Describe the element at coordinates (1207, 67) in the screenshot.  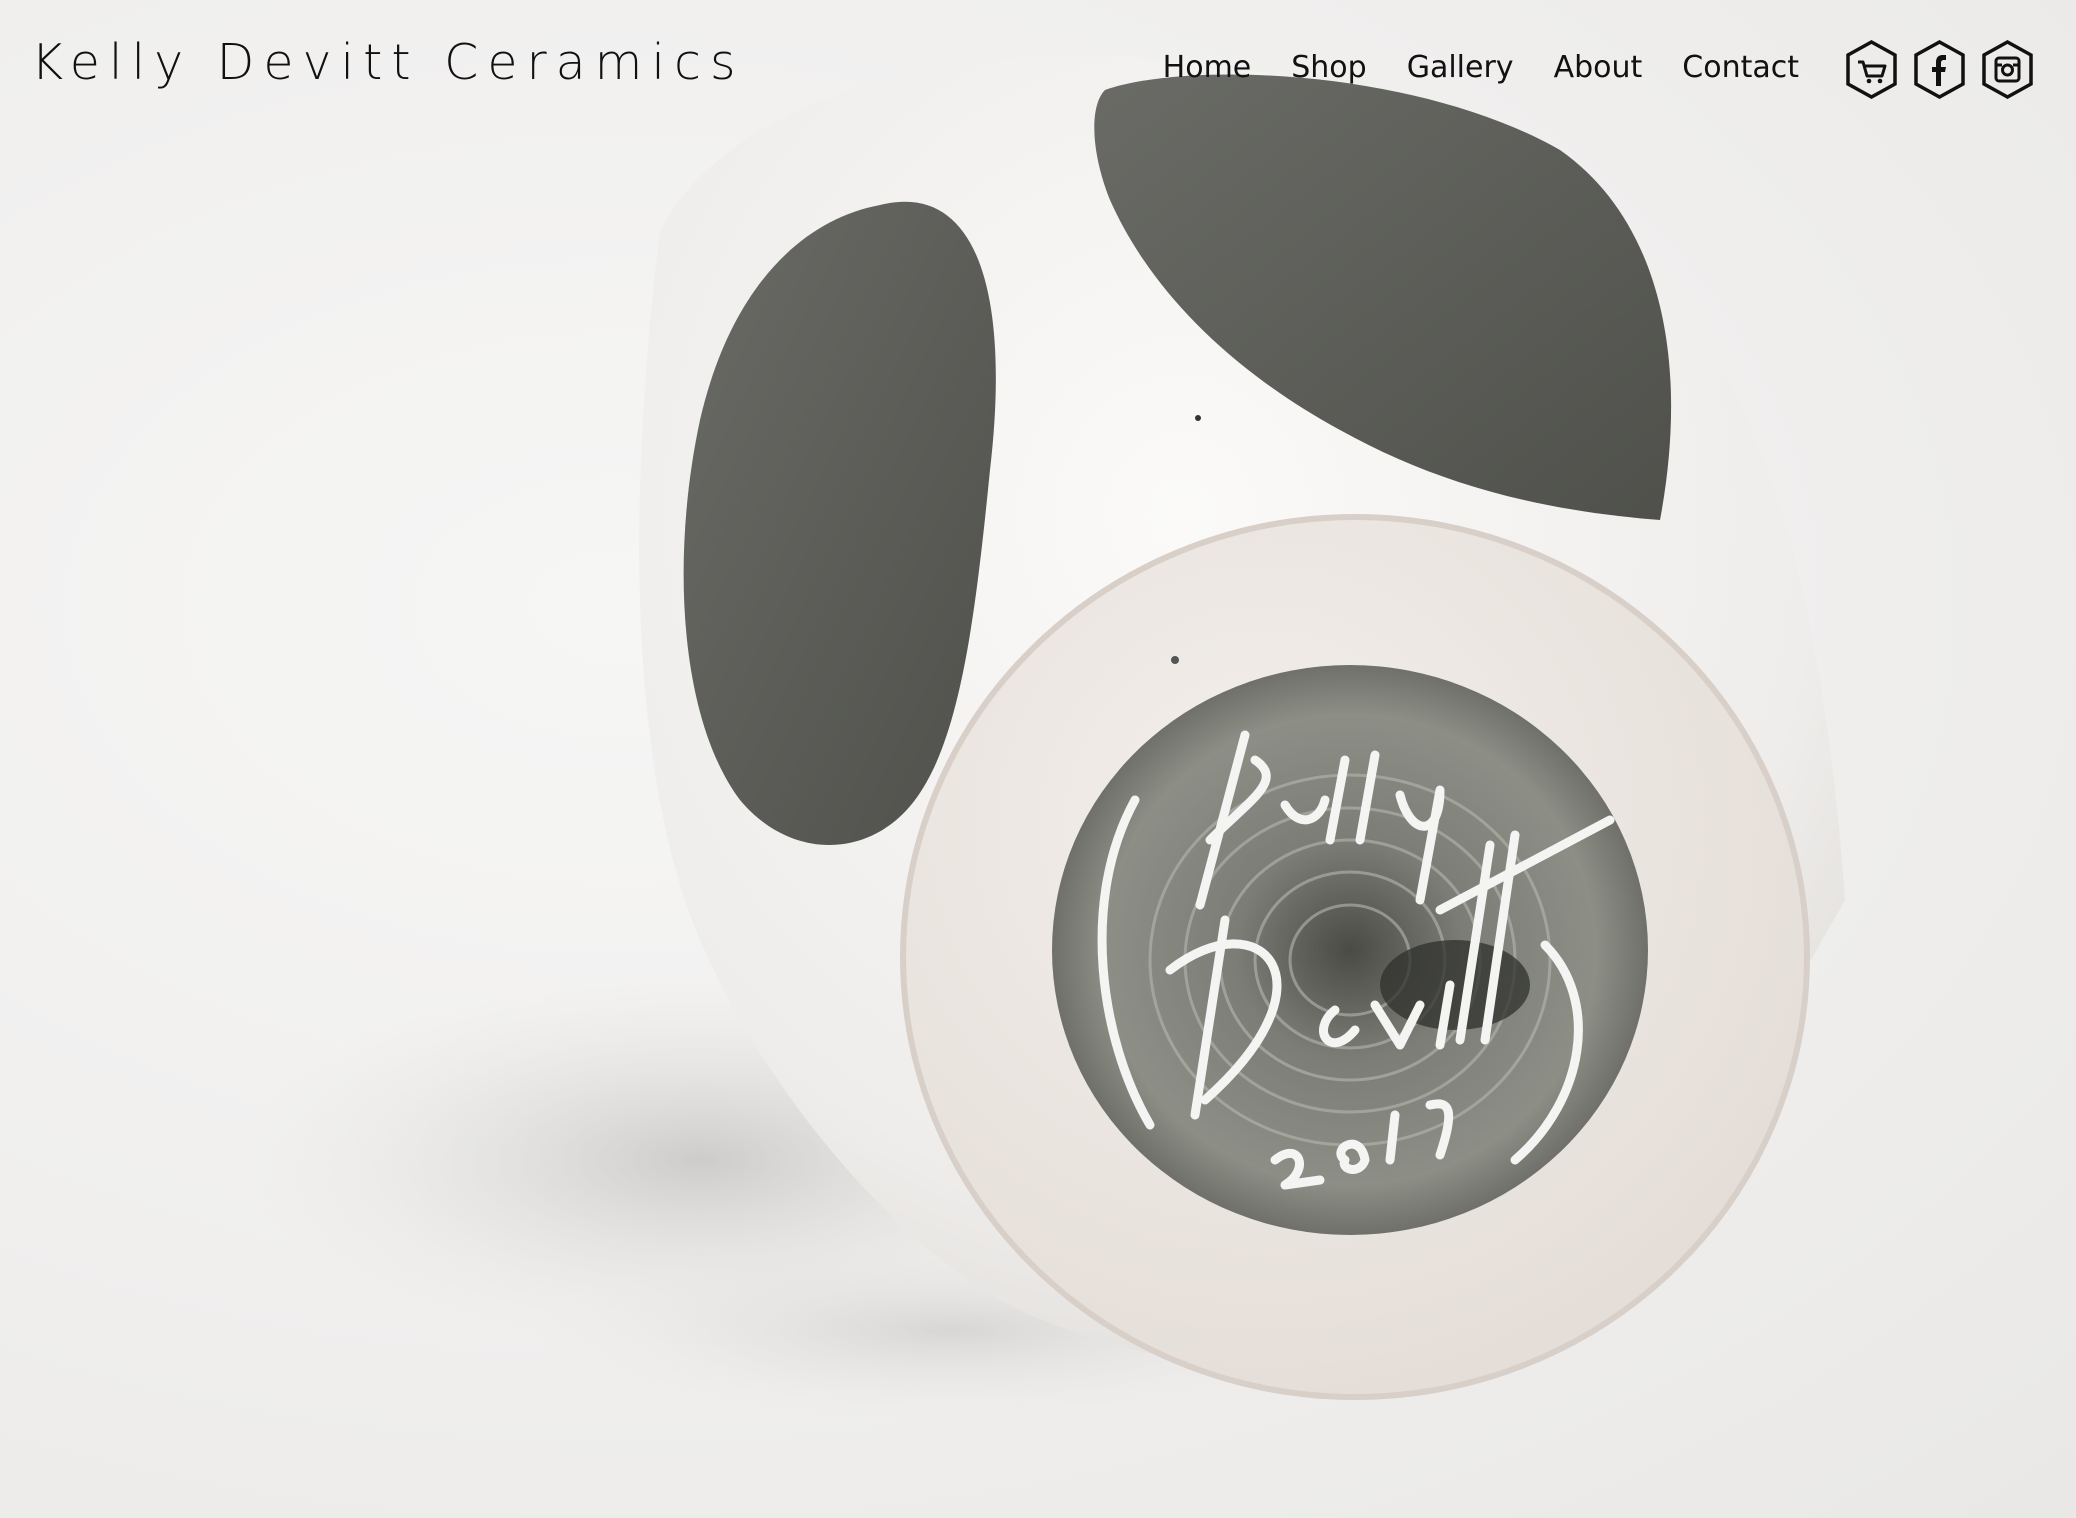
I see `nav-link-home: Home` at that location.